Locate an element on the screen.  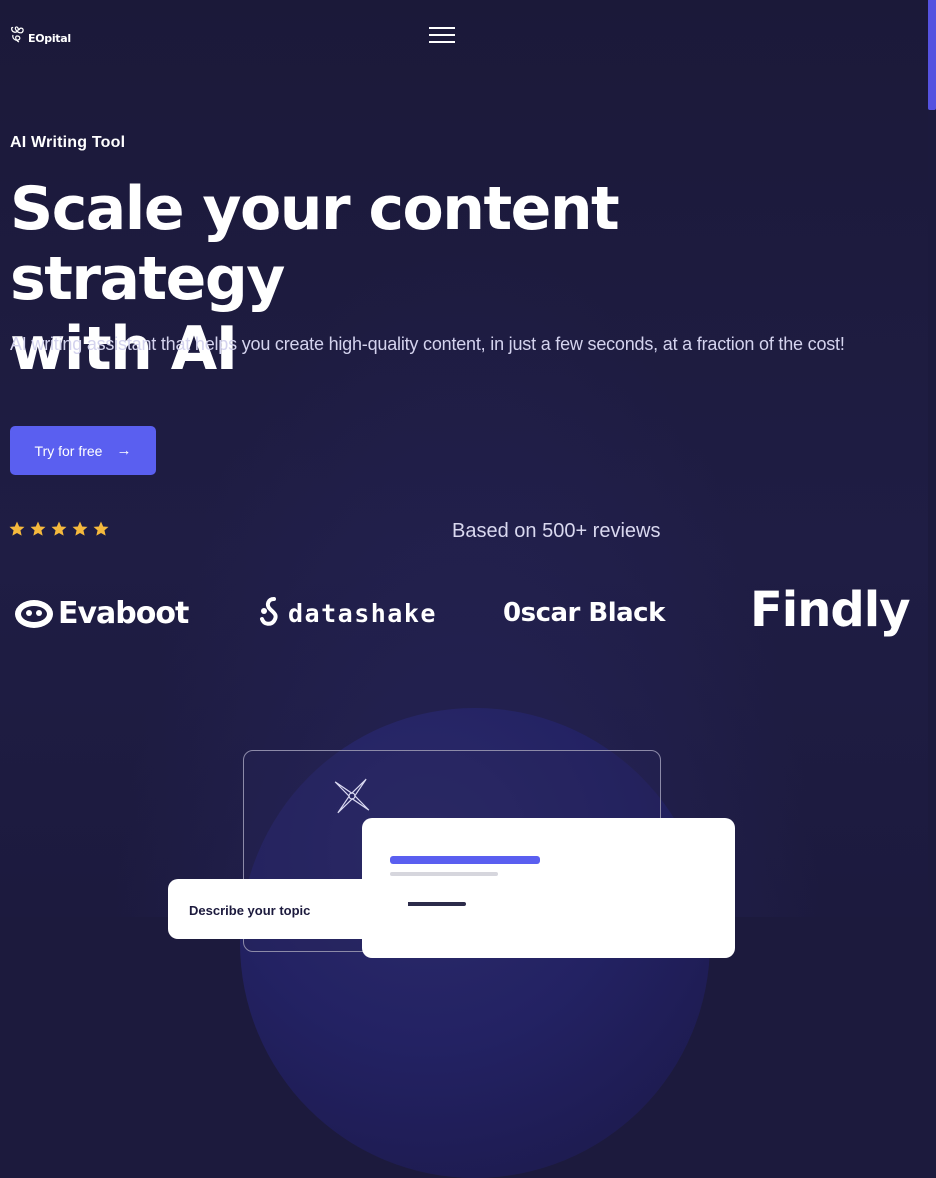
brand-name: 0scar Black is located at coordinates (584, 613).